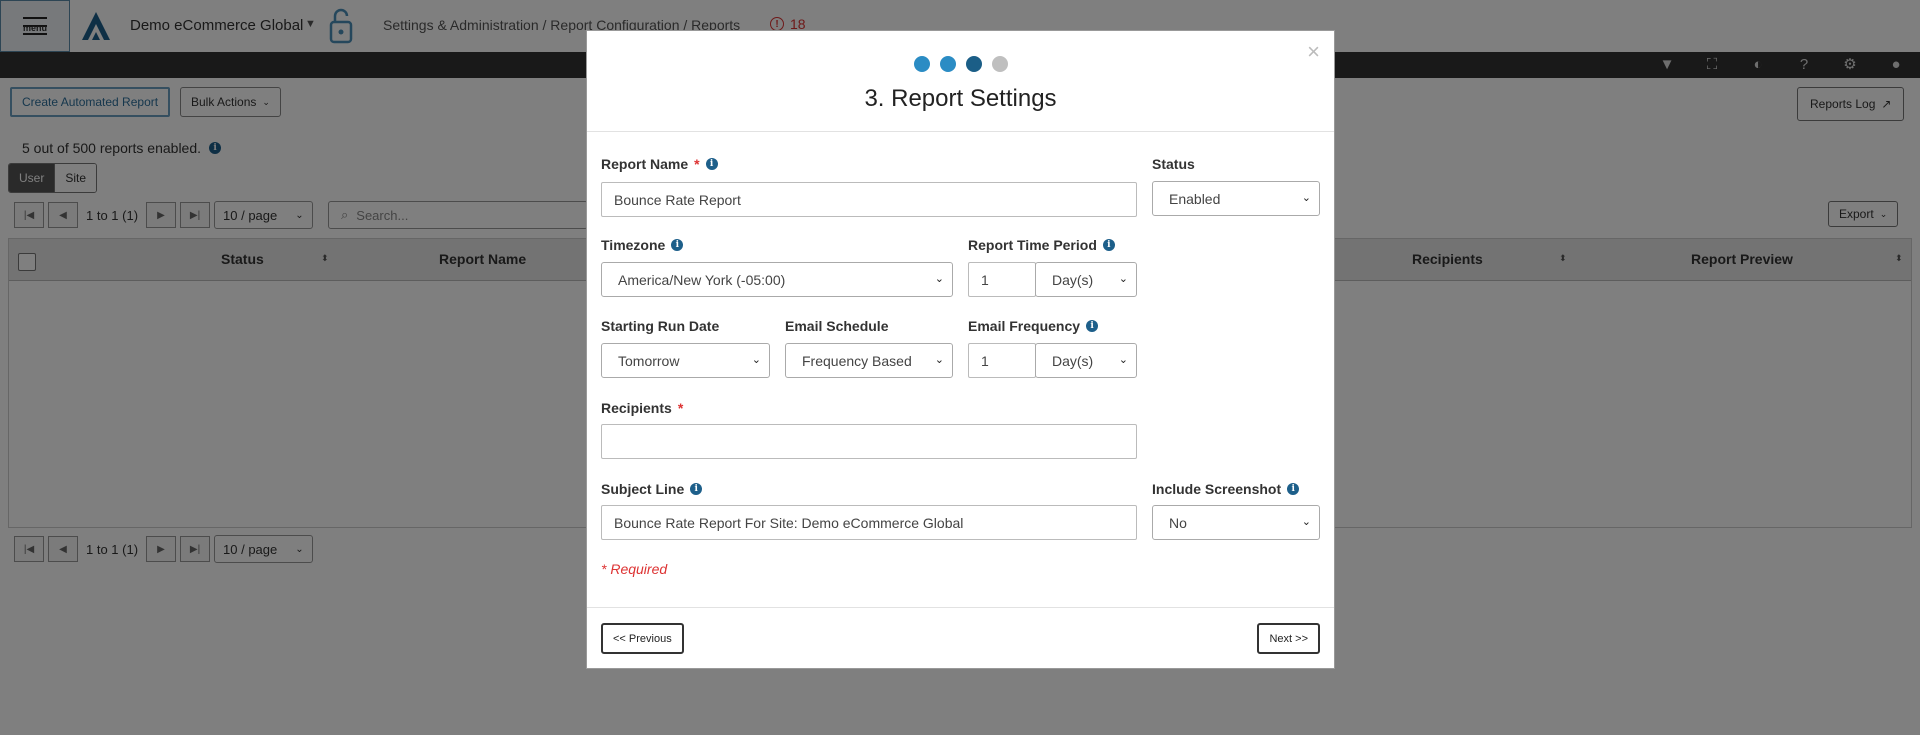 The height and width of the screenshot is (735, 1920). I want to click on next-button: Next >>, so click(1288, 638).